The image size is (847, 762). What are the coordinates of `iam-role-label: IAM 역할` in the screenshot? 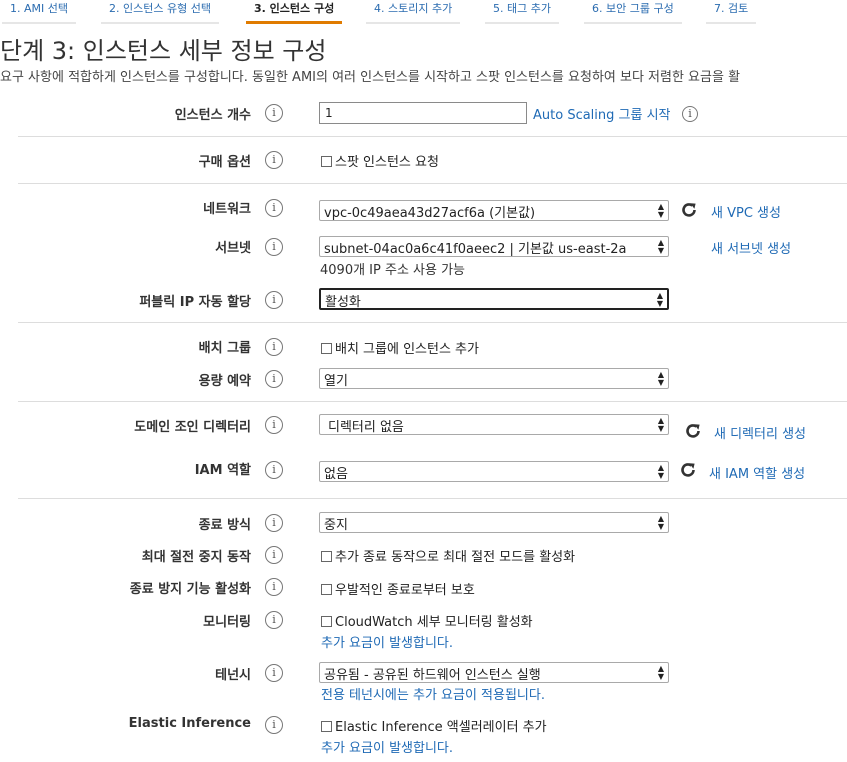 It's located at (222, 470).